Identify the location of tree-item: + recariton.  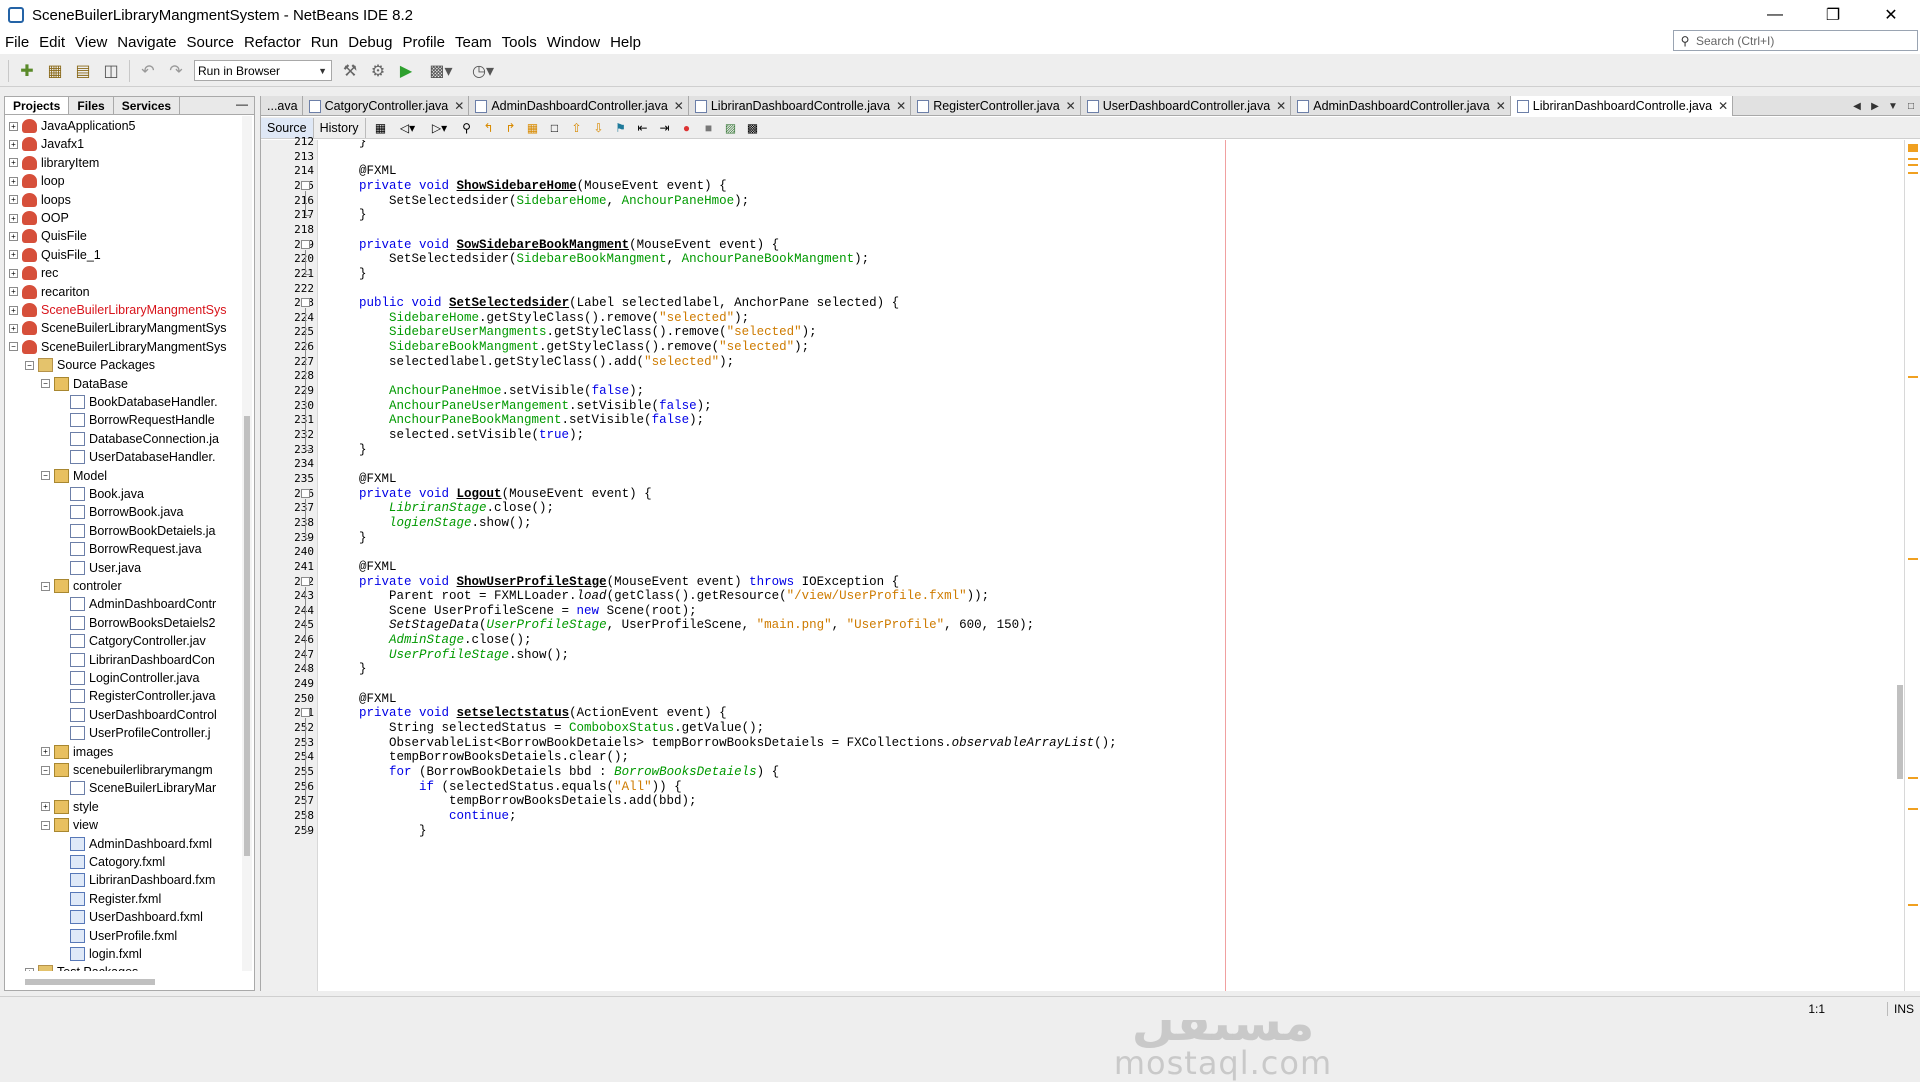
(49, 292).